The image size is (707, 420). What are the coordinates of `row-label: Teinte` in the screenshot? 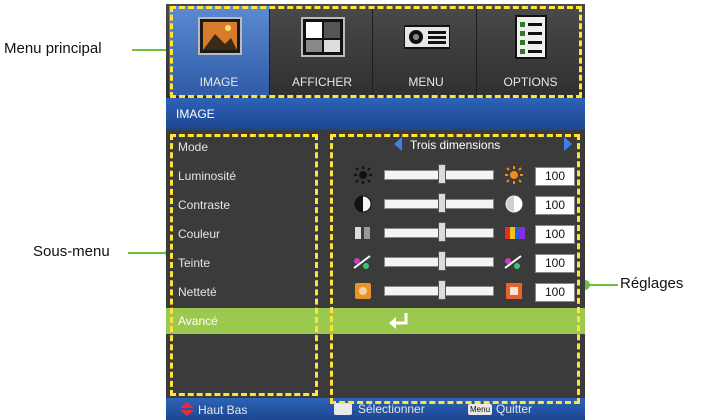 It's located at (194, 263).